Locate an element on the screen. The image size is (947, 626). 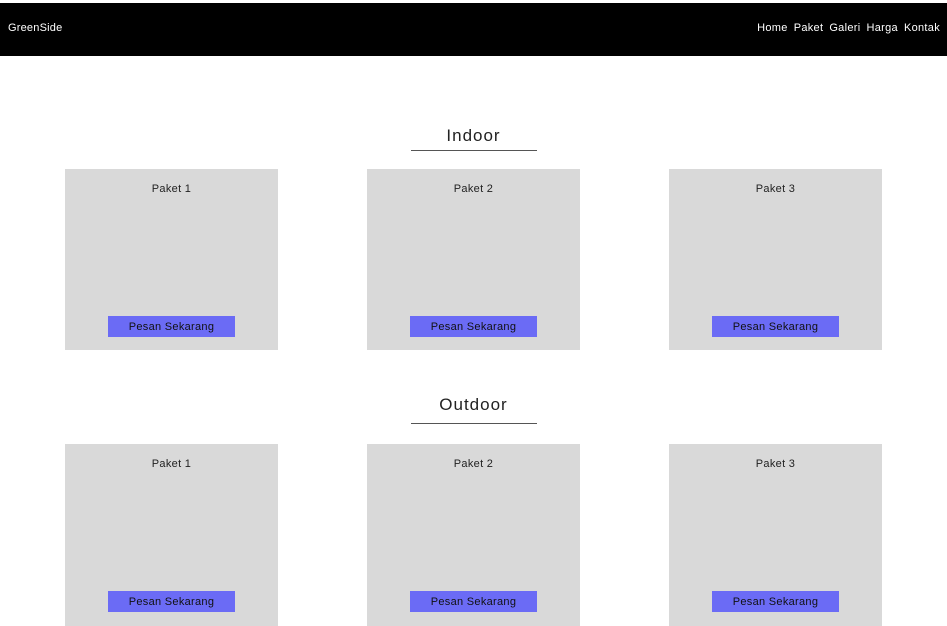
nav-link-kontak: Kontak is located at coordinates (922, 28).